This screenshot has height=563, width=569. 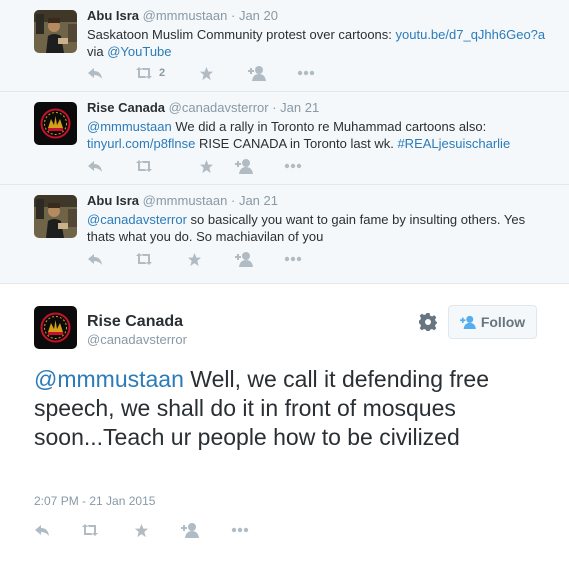 What do you see at coordinates (258, 15) in the screenshot?
I see `tweet-timestamp: Jan 20` at bounding box center [258, 15].